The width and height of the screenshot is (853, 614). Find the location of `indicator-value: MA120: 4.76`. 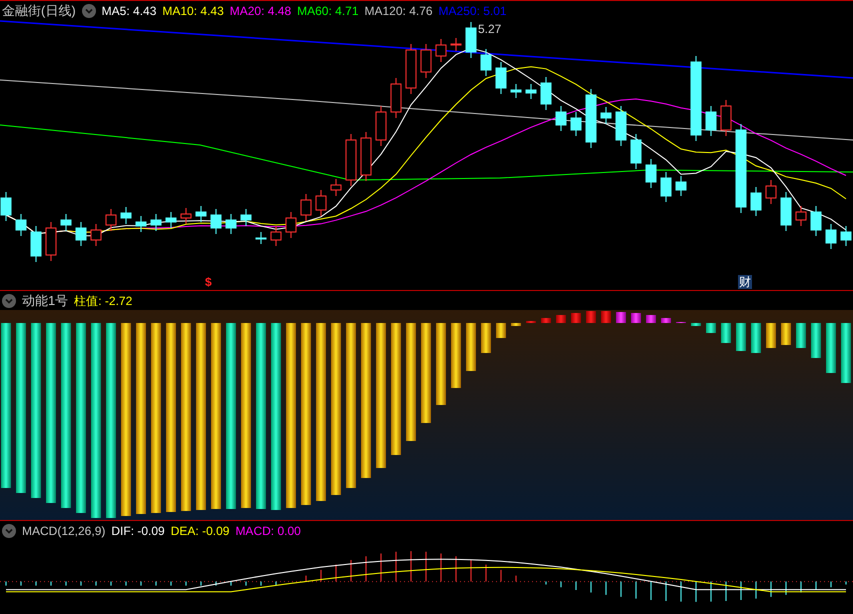

indicator-value: MA120: 4.76 is located at coordinates (398, 11).